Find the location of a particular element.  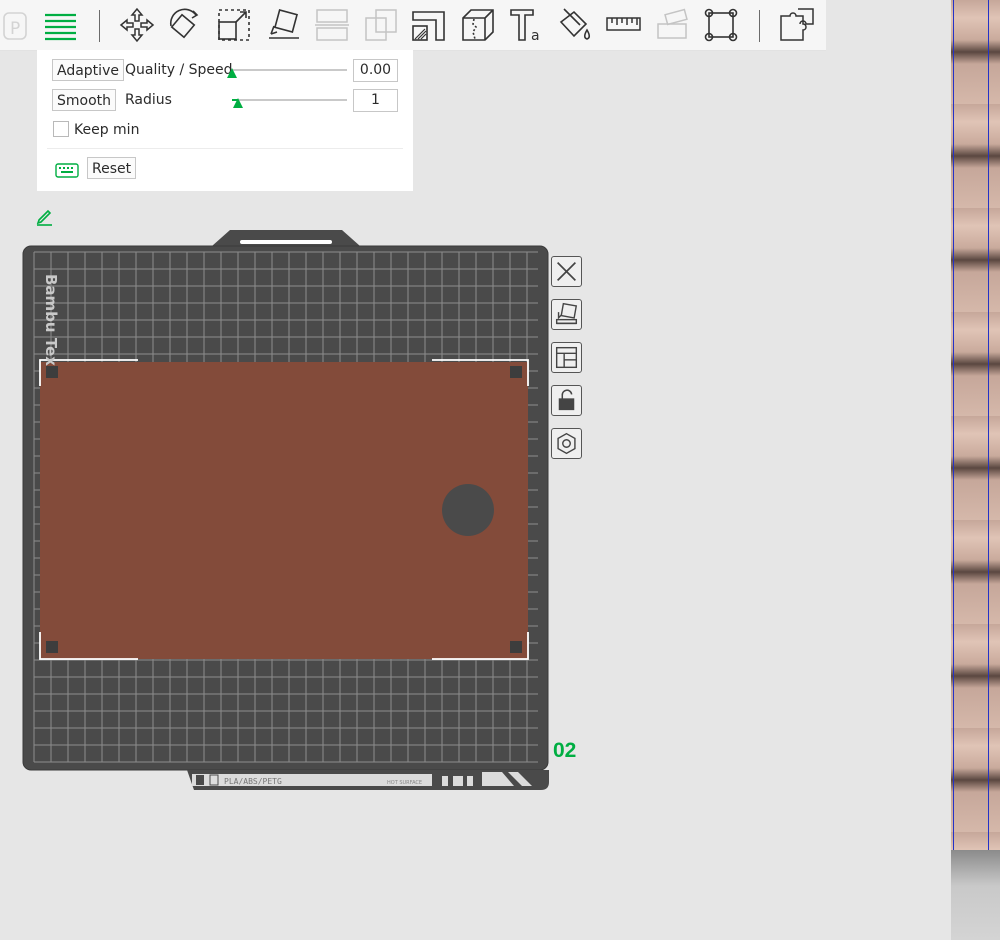

scale-icon is located at coordinates (234, 25).